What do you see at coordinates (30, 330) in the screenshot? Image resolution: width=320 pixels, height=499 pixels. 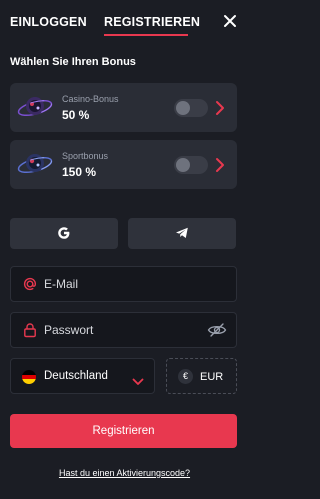 I see `lock-icon` at bounding box center [30, 330].